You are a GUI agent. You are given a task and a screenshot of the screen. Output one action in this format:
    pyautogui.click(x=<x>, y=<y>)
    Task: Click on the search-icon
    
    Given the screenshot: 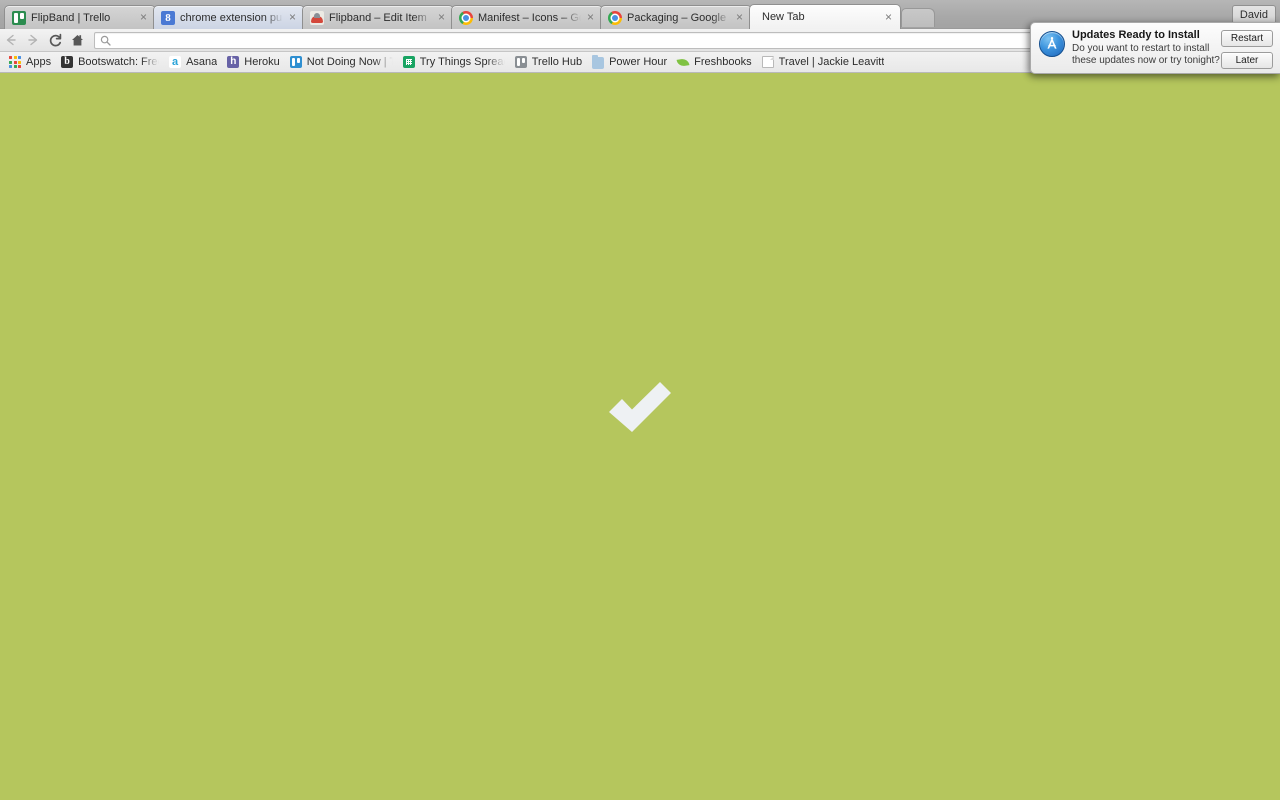 What is the action you would take?
    pyautogui.click(x=105, y=40)
    